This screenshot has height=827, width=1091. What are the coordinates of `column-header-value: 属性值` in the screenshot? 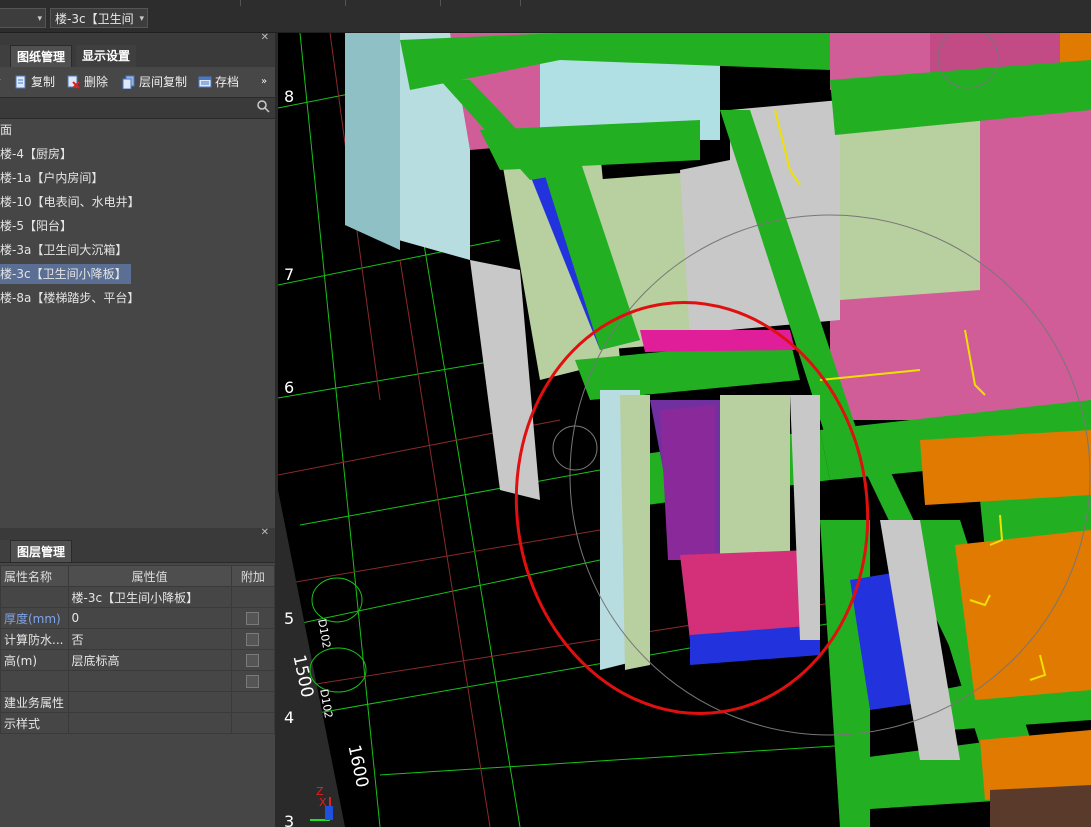 It's located at (149, 576).